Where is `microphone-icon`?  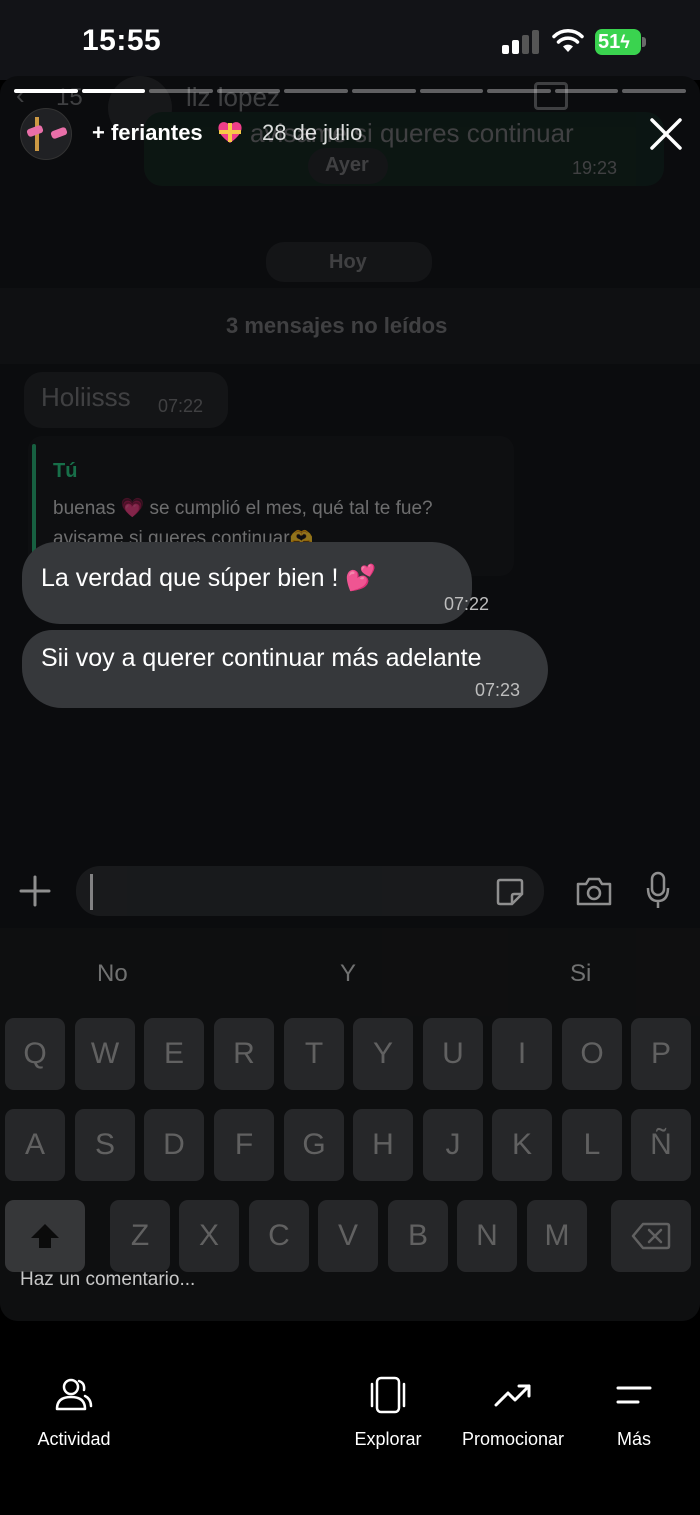
microphone-icon is located at coordinates (658, 889).